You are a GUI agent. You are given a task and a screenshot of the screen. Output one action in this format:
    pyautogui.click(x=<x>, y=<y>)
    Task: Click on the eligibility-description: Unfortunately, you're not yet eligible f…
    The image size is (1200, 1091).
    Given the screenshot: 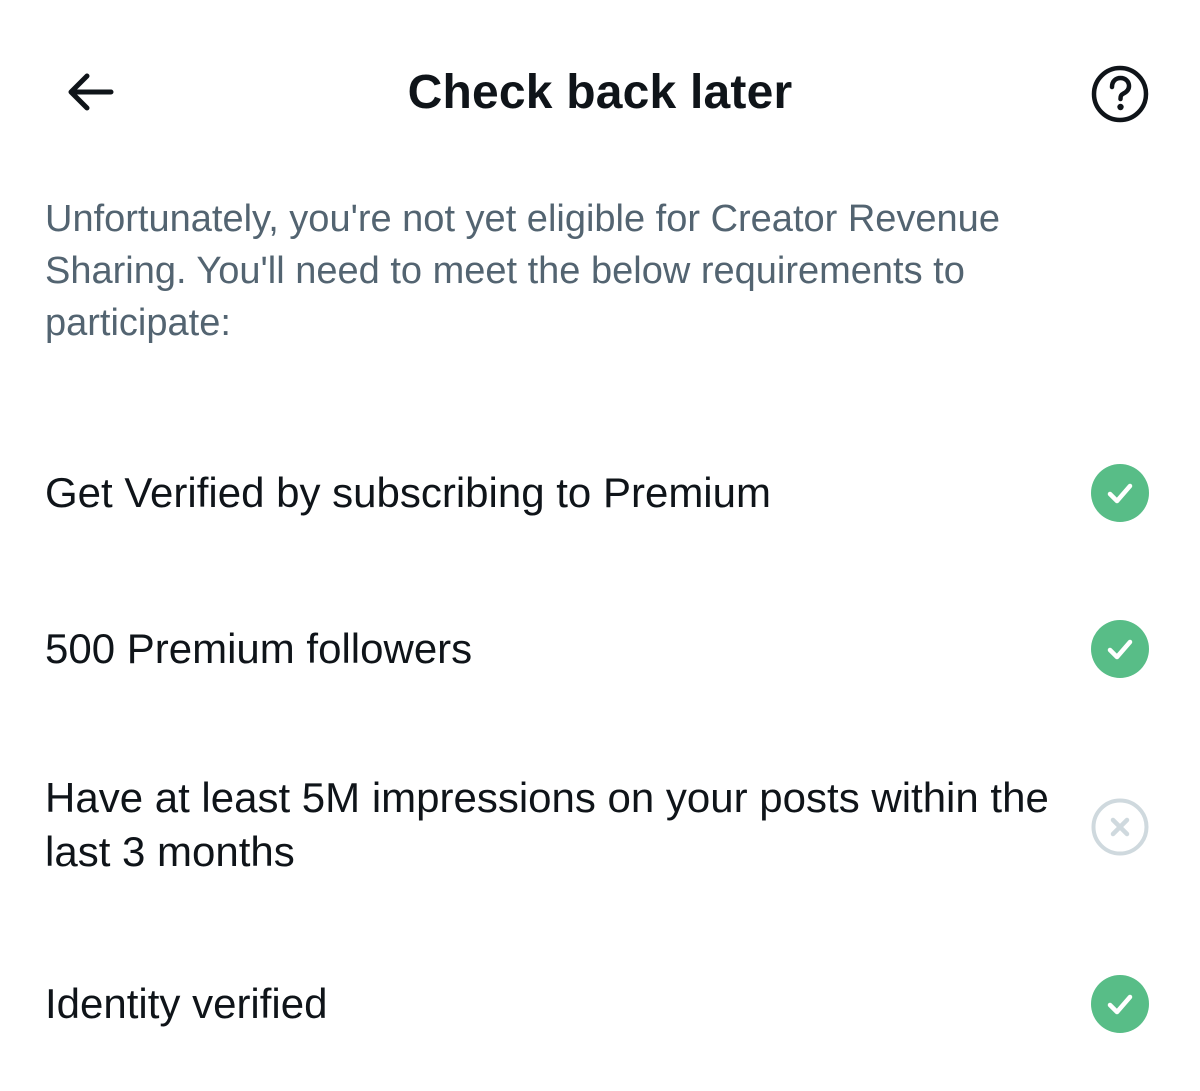 What is the action you would take?
    pyautogui.click(x=522, y=271)
    